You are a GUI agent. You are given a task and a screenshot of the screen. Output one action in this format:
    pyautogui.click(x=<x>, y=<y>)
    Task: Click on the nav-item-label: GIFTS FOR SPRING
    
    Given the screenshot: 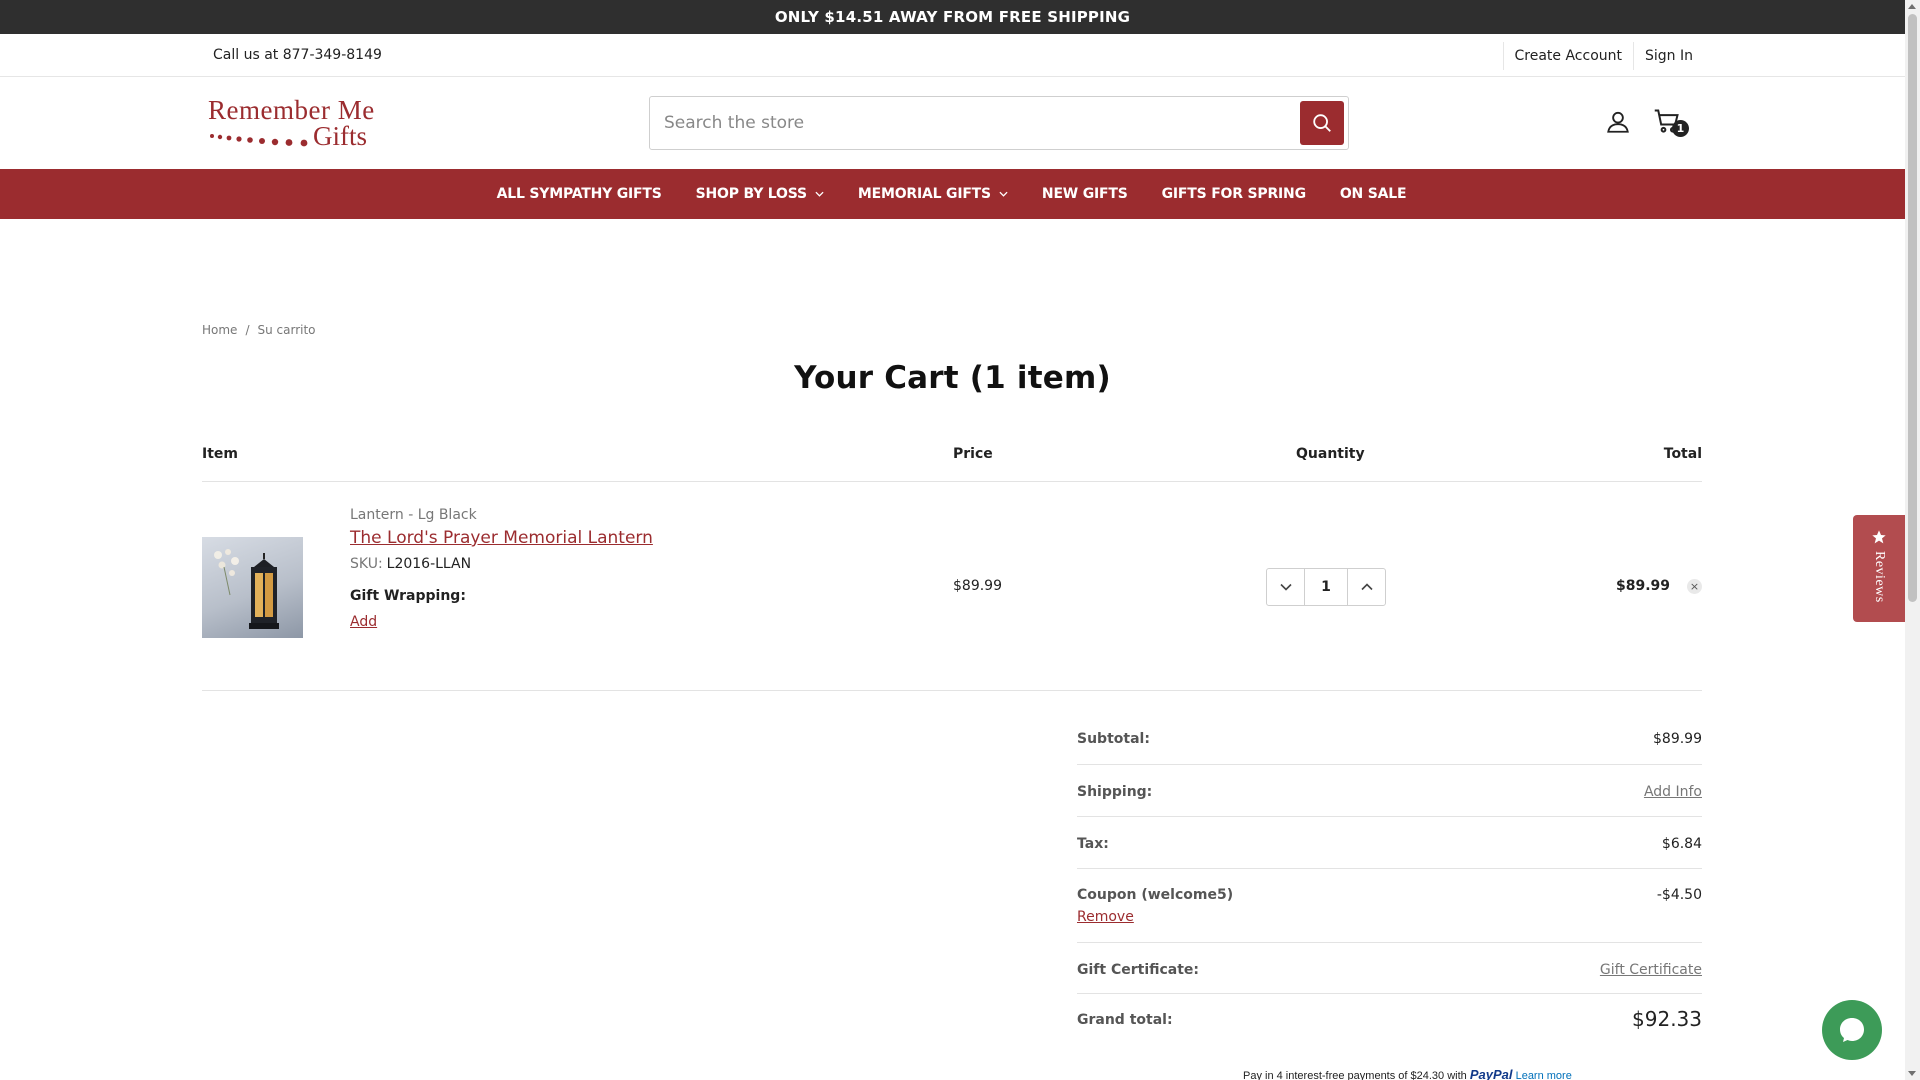 What is the action you would take?
    pyautogui.click(x=1233, y=194)
    